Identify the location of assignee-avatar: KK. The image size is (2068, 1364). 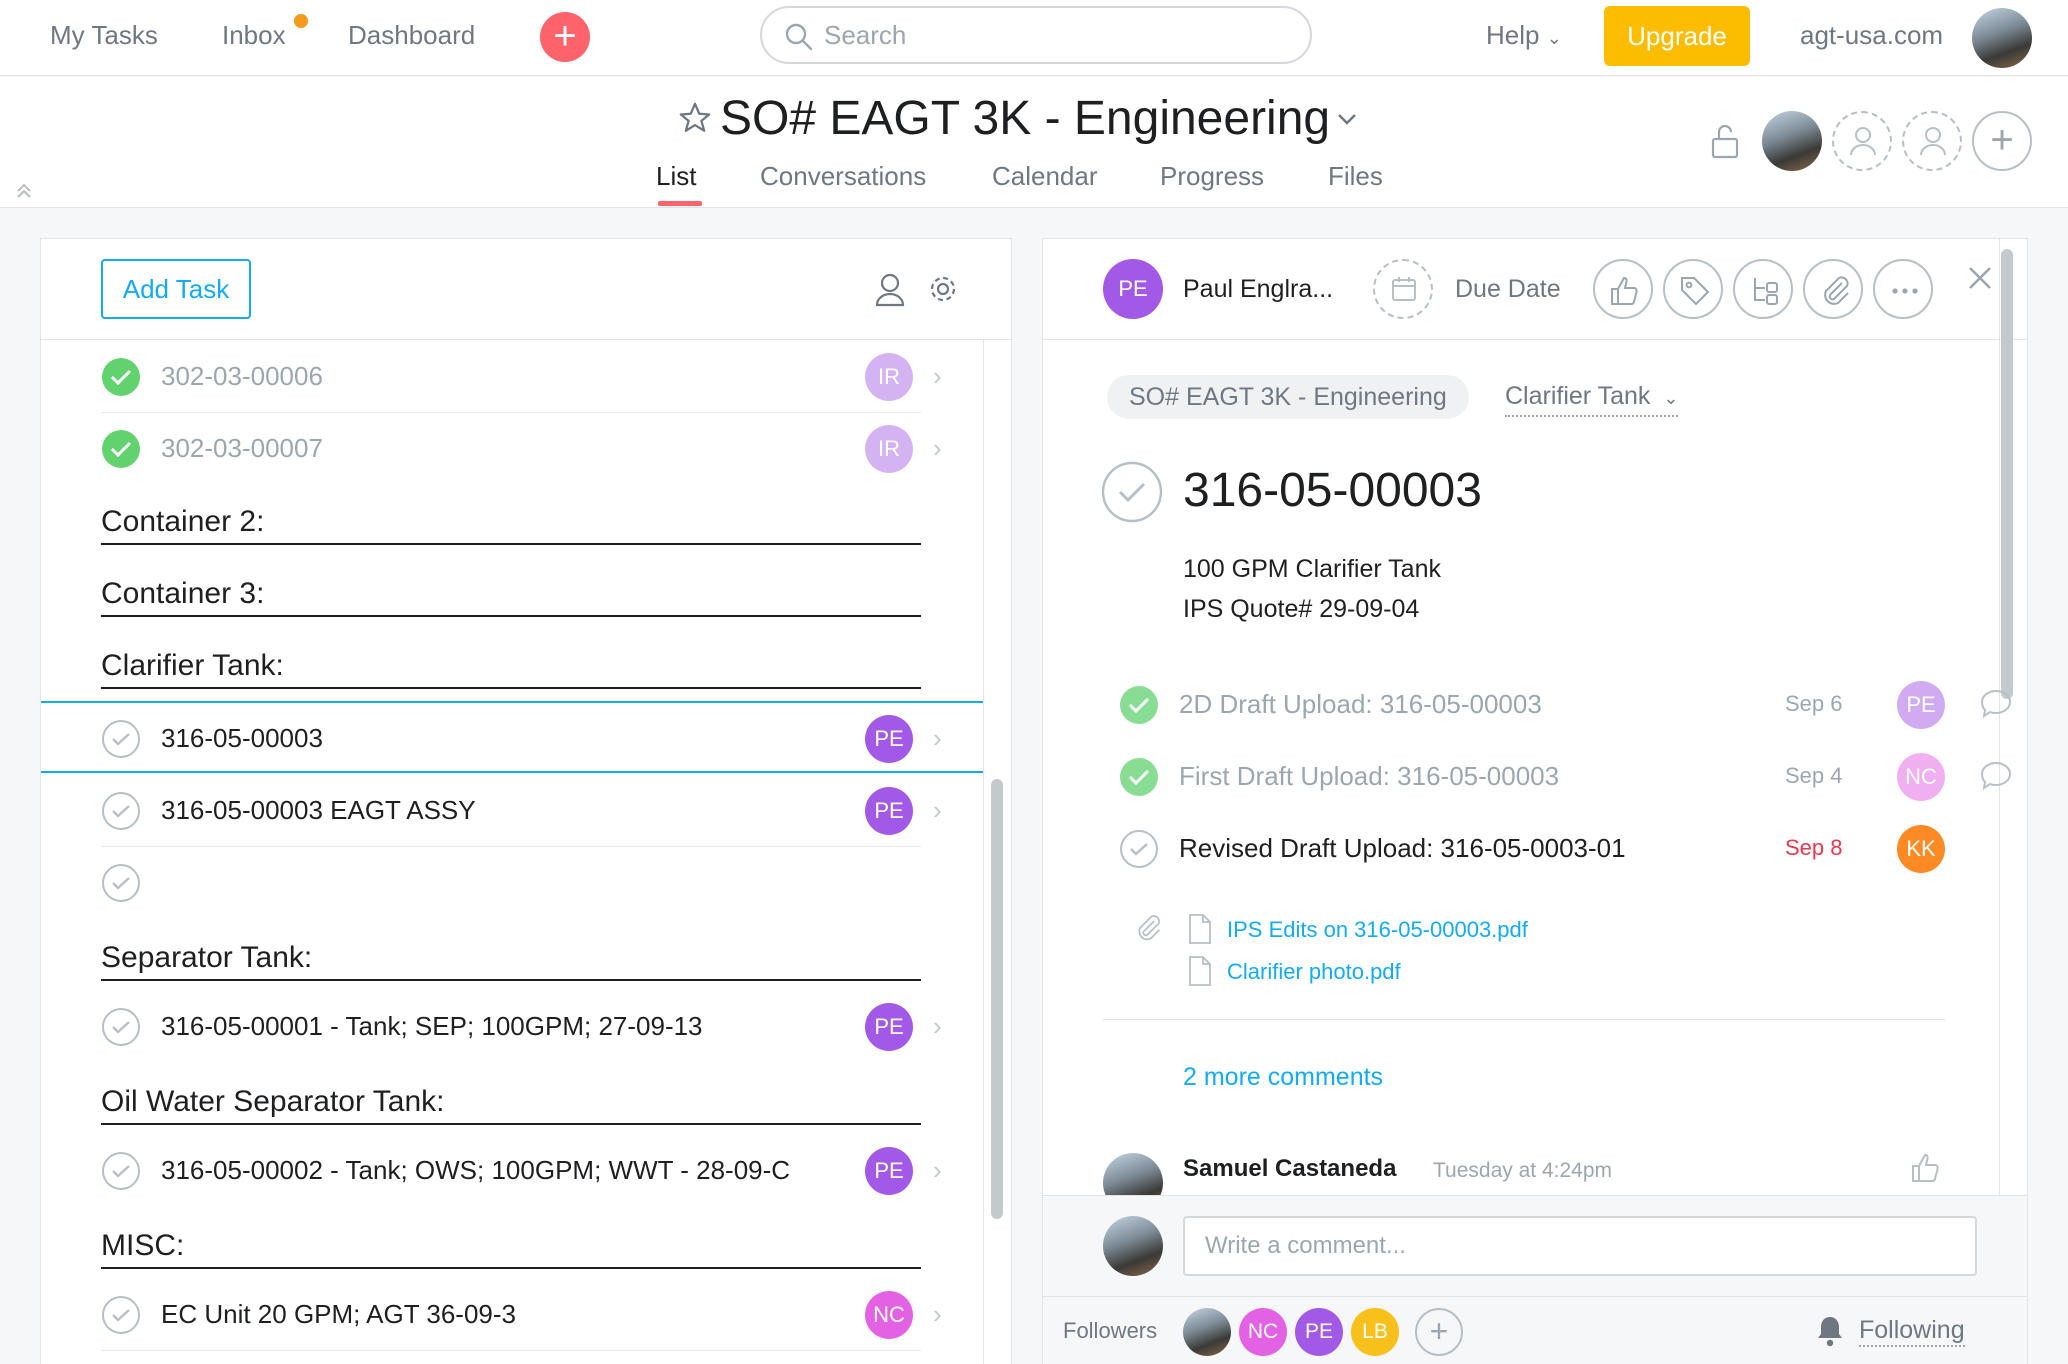
(1921, 849).